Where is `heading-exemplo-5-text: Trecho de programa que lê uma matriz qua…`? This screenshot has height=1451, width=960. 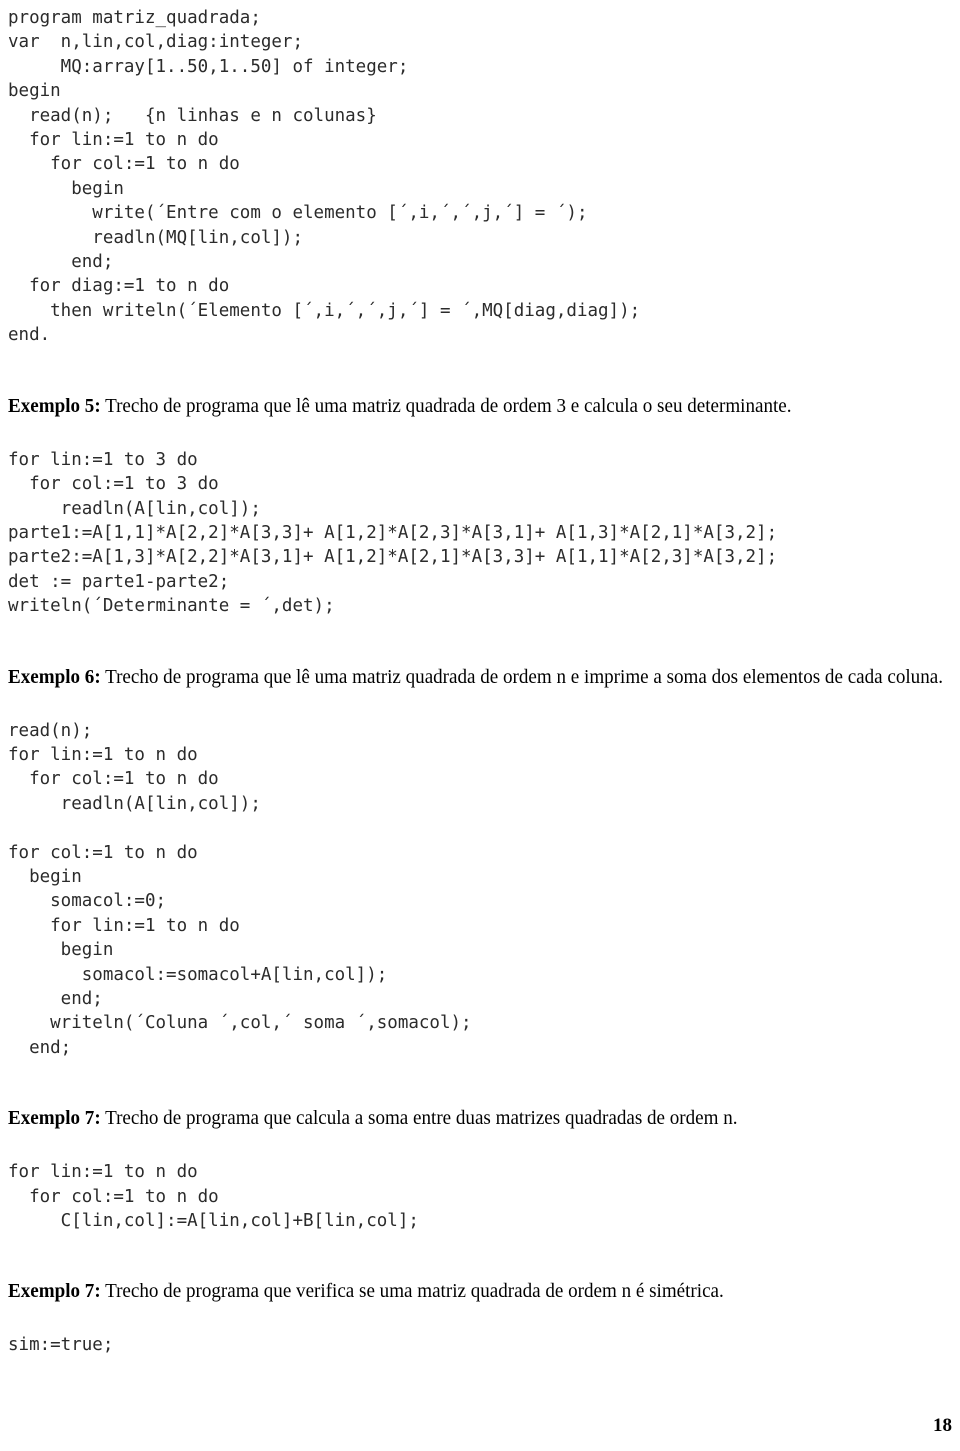 heading-exemplo-5-text: Trecho de programa que lê uma matriz qua… is located at coordinates (446, 405).